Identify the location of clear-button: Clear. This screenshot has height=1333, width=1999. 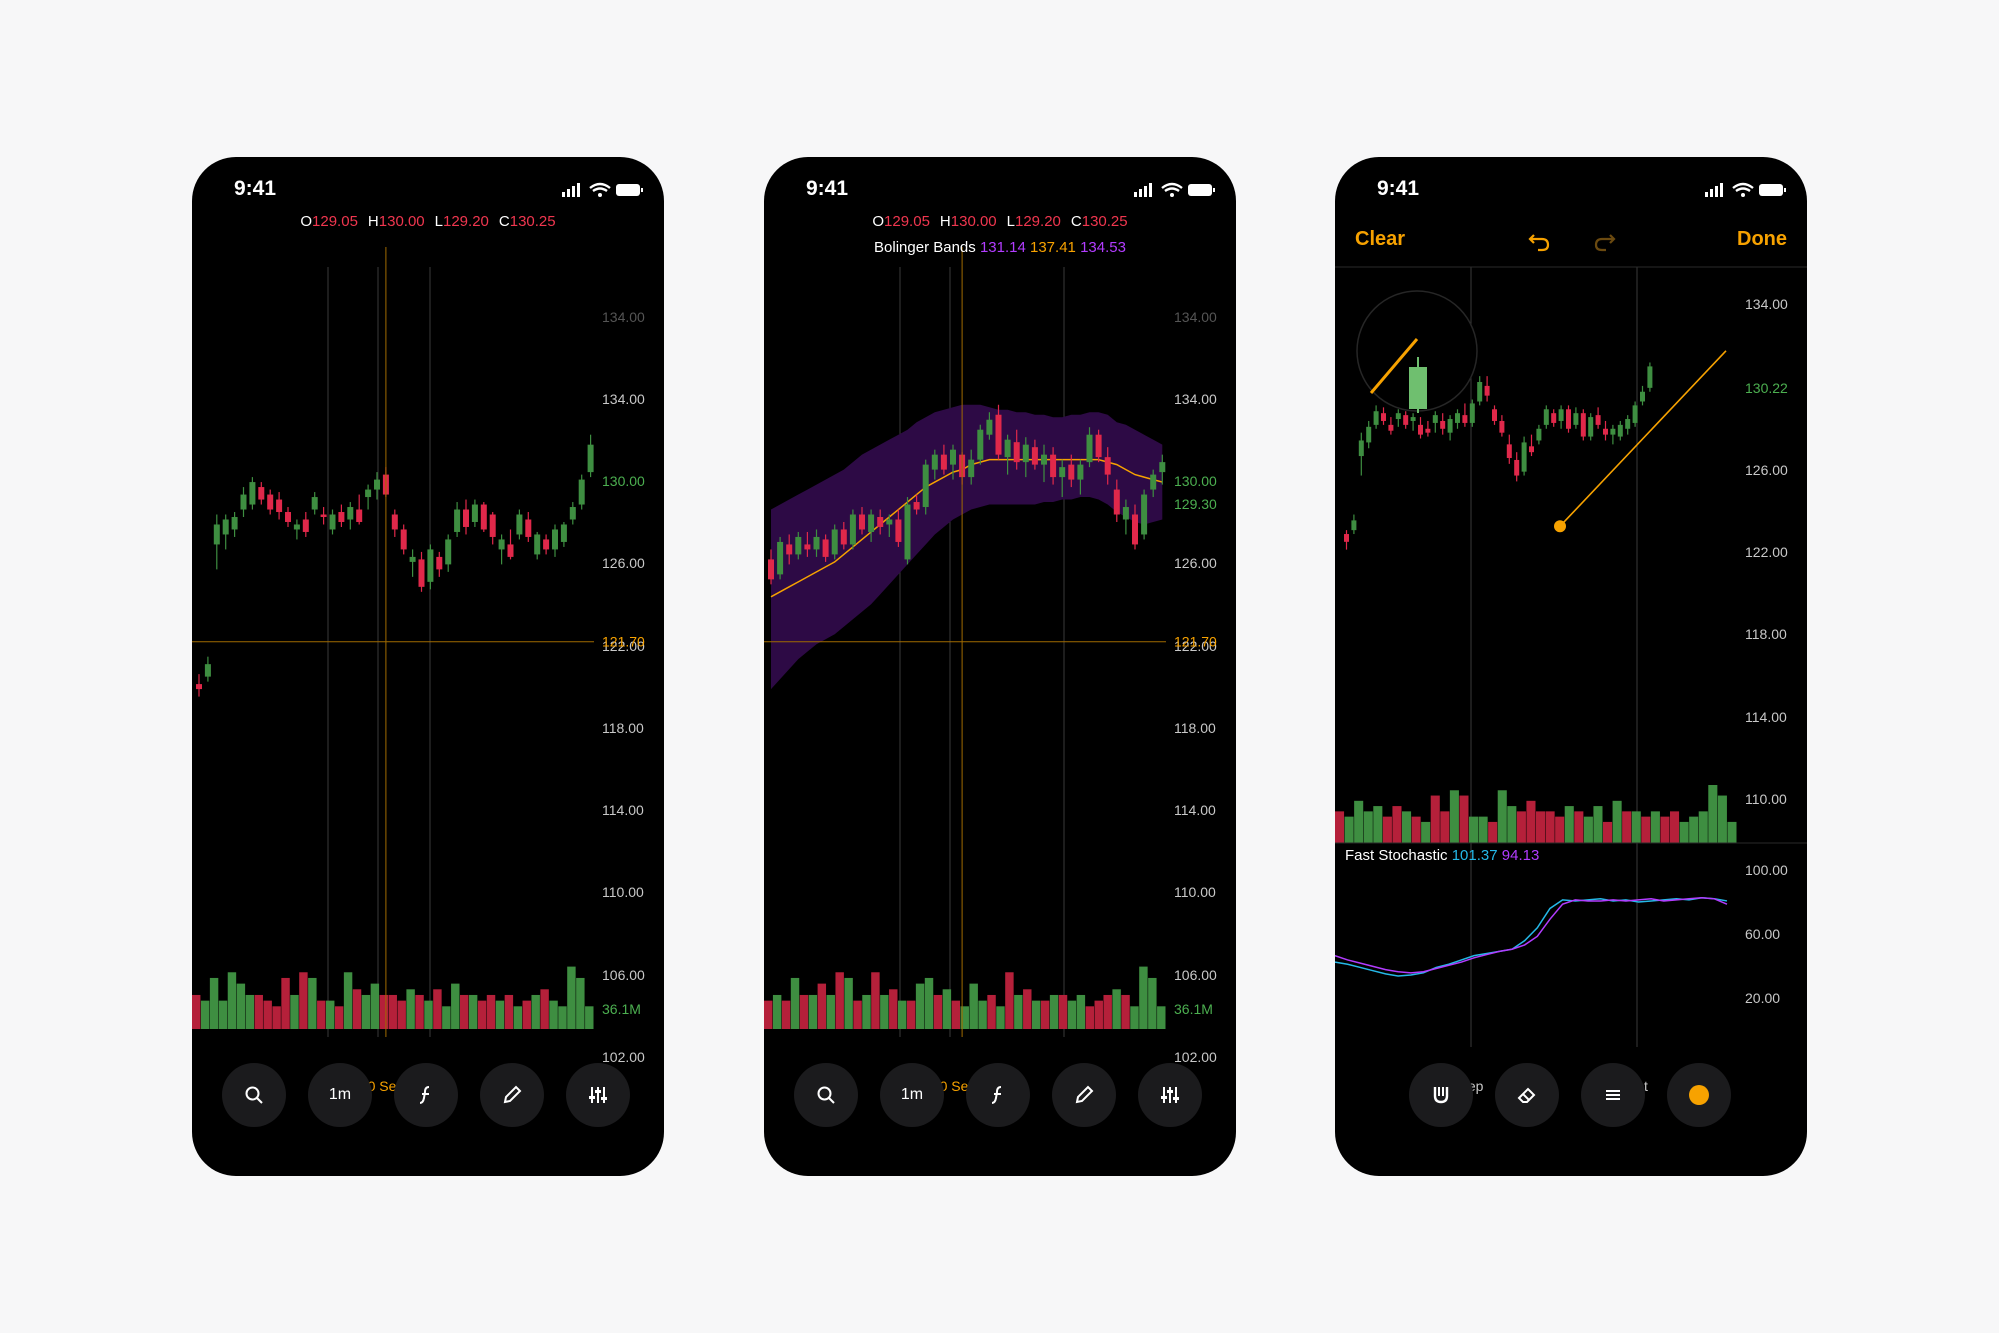
(1380, 239).